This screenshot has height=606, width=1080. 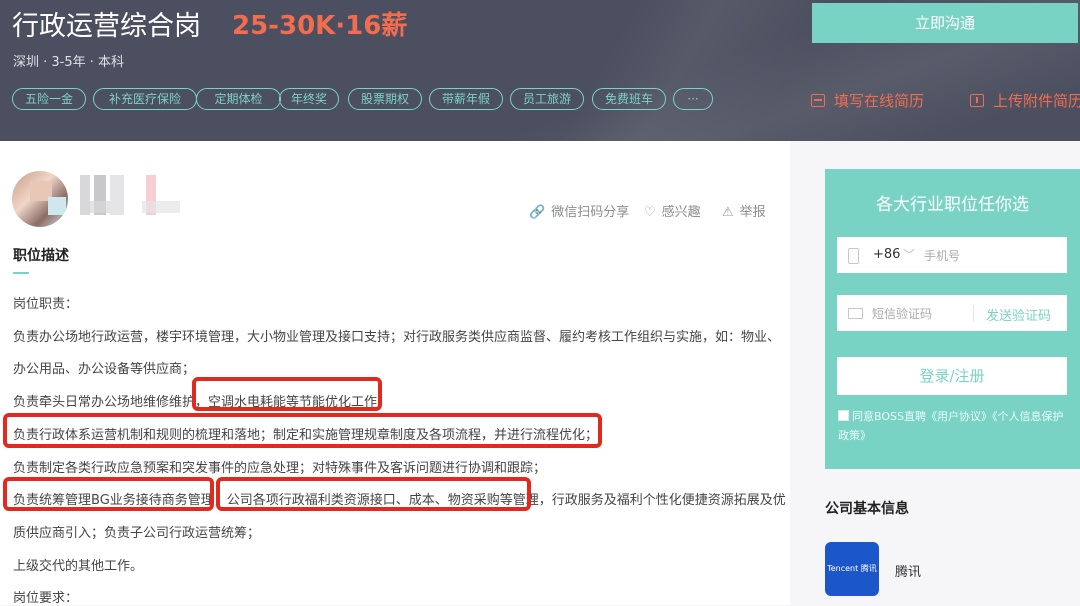 I want to click on resume-form-icon, so click(x=818, y=100).